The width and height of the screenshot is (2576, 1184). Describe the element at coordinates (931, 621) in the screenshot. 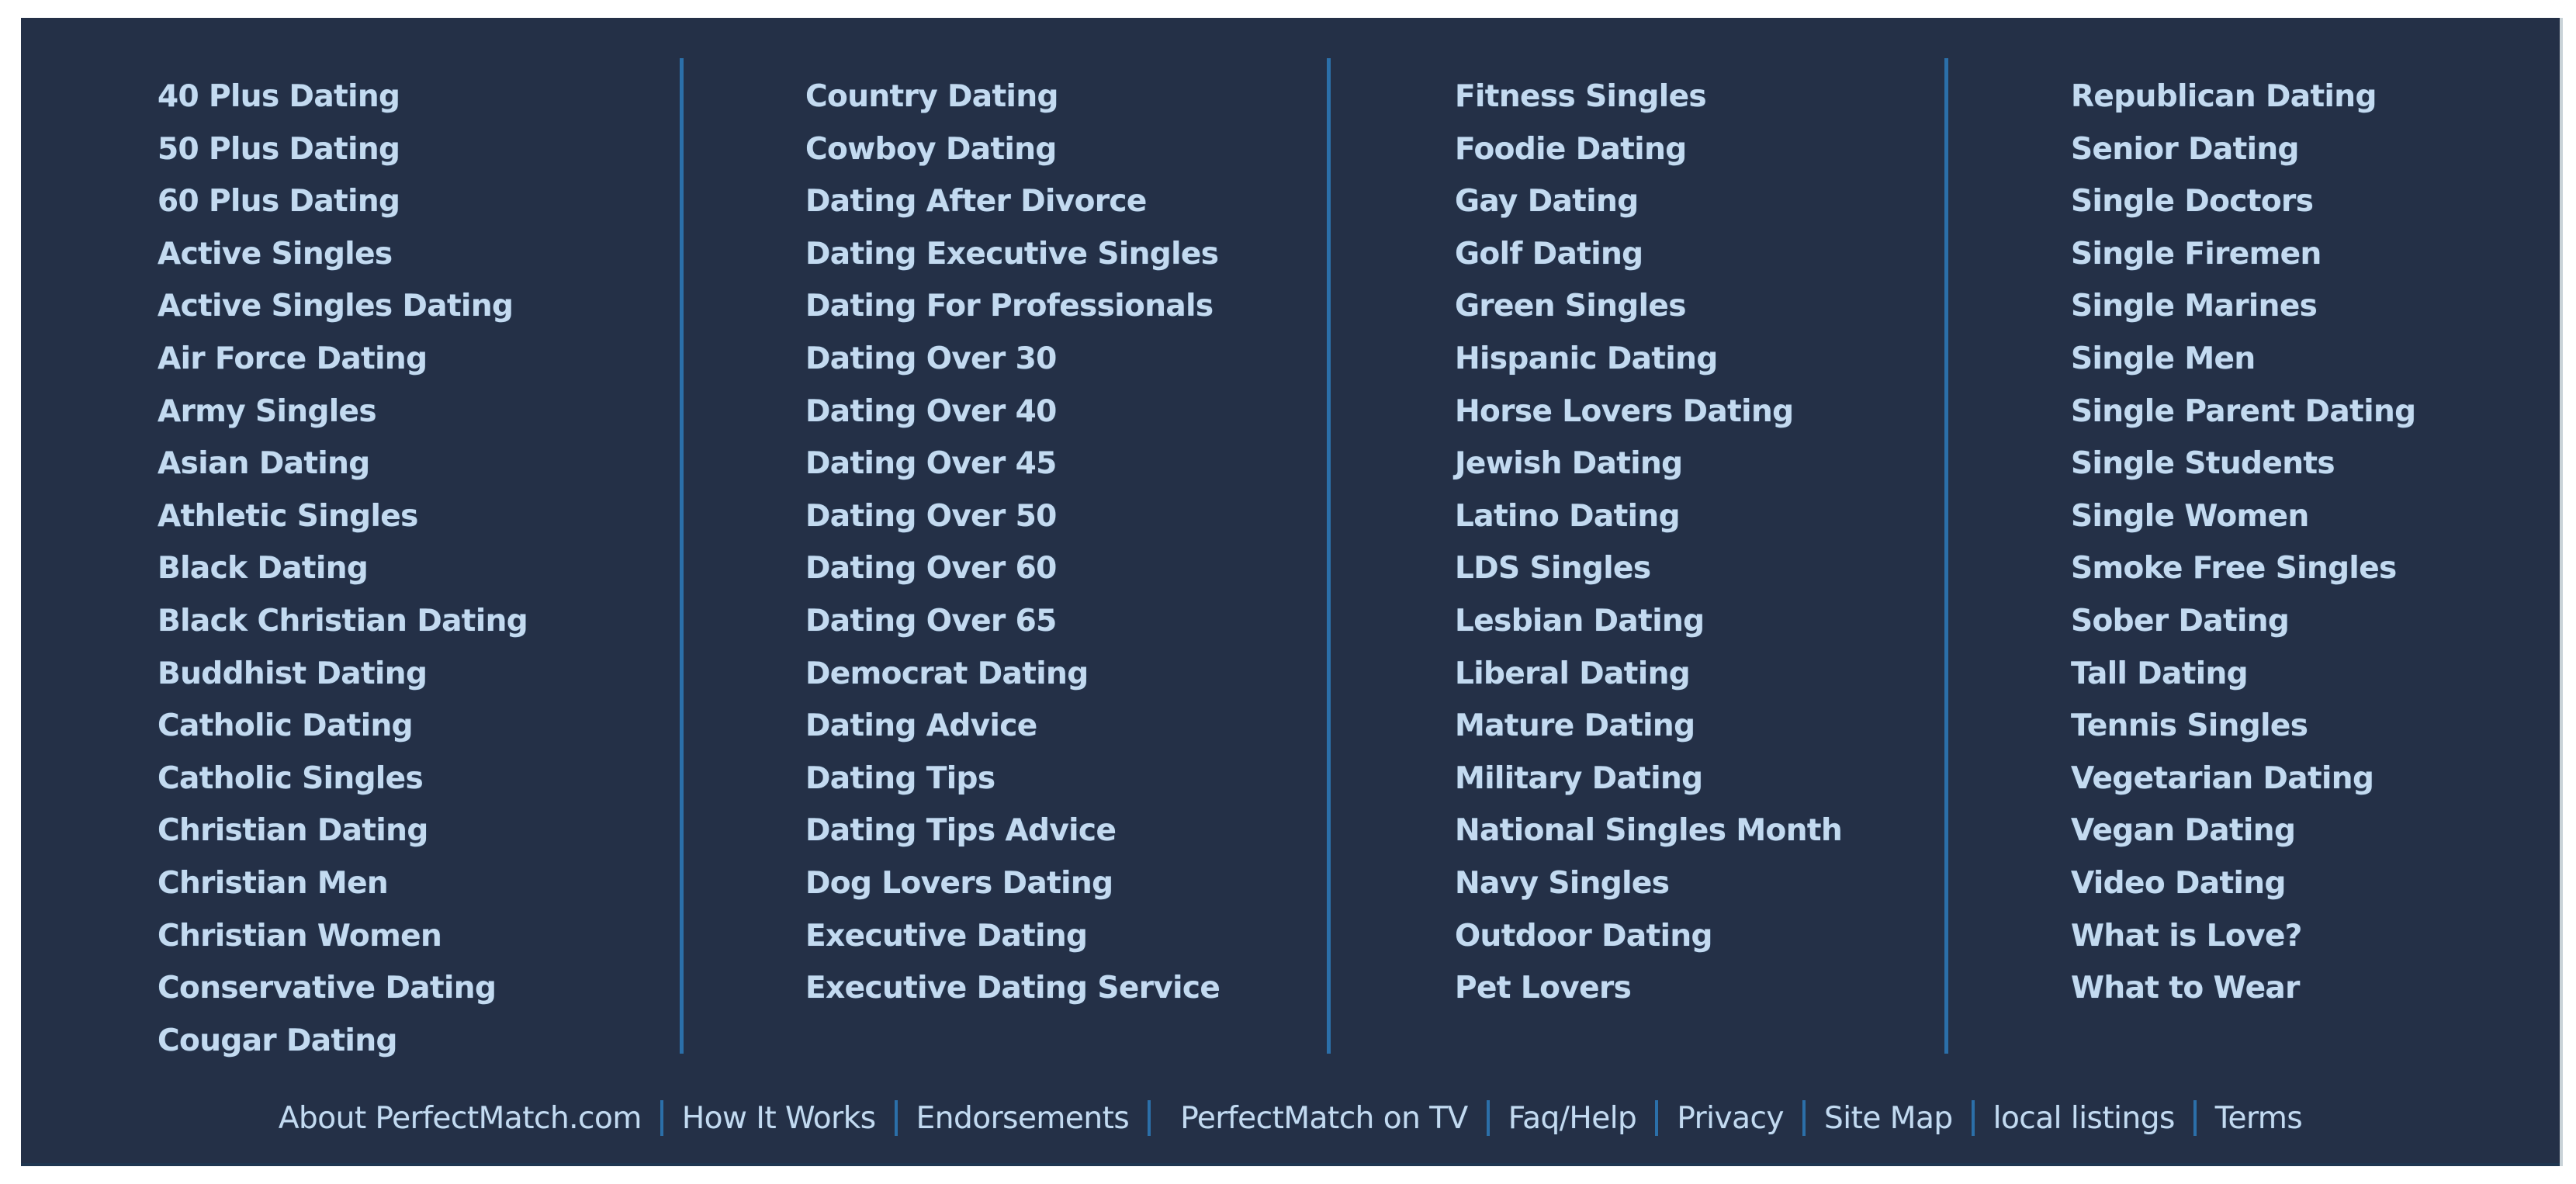

I see `category-link: Dating Over 65` at that location.